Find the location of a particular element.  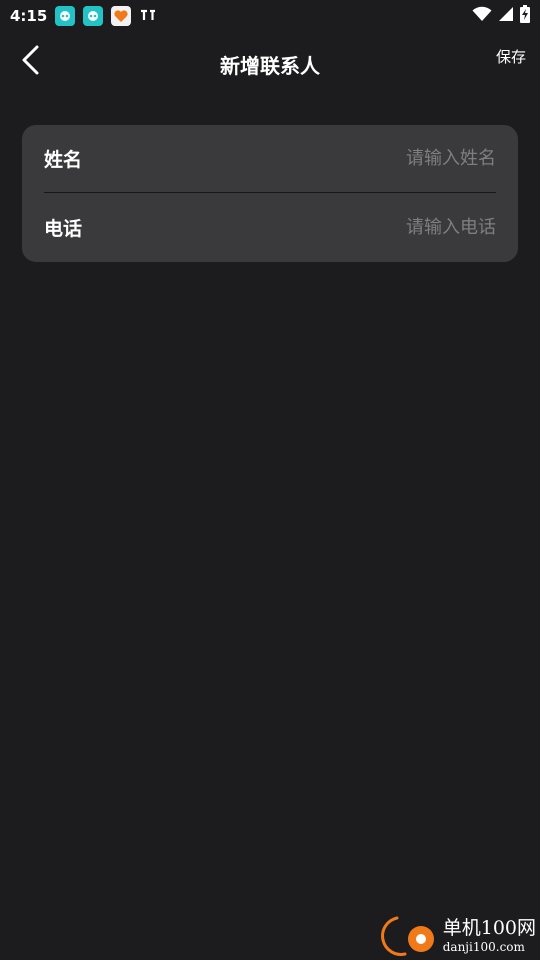

battery-charging-icon is located at coordinates (525, 16).